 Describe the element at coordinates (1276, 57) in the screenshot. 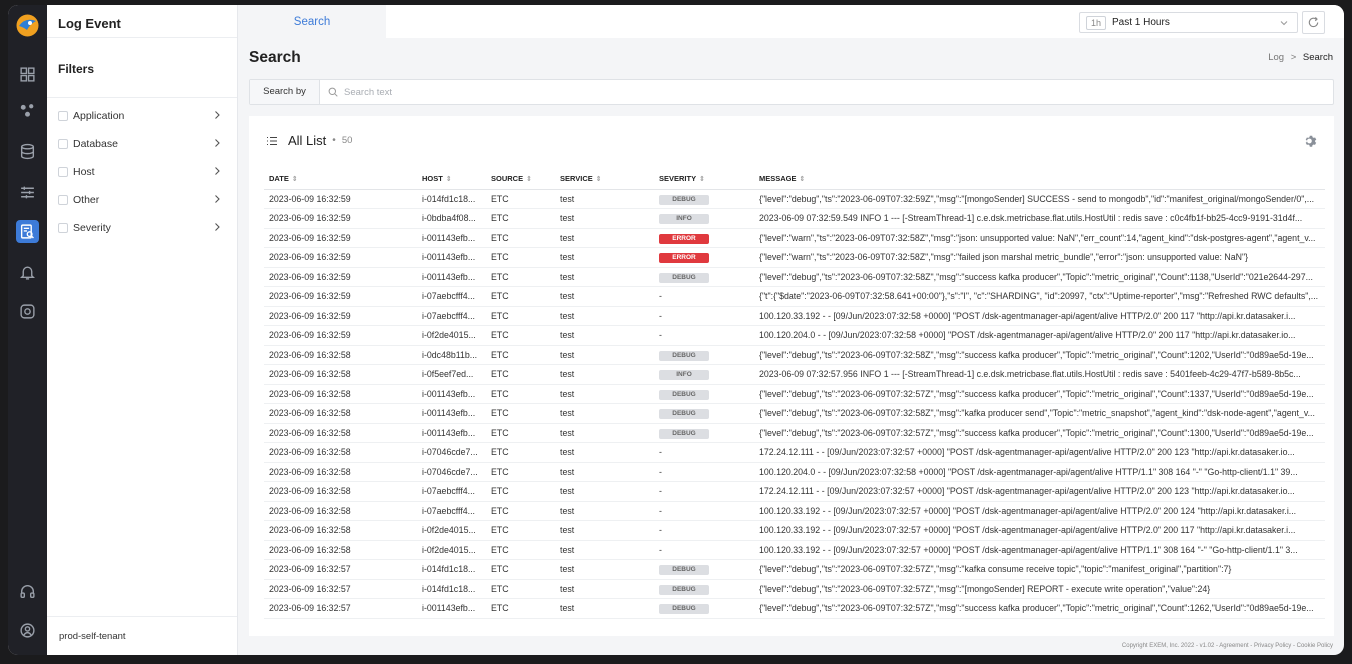

I see `breadcrumb-root: Log` at that location.